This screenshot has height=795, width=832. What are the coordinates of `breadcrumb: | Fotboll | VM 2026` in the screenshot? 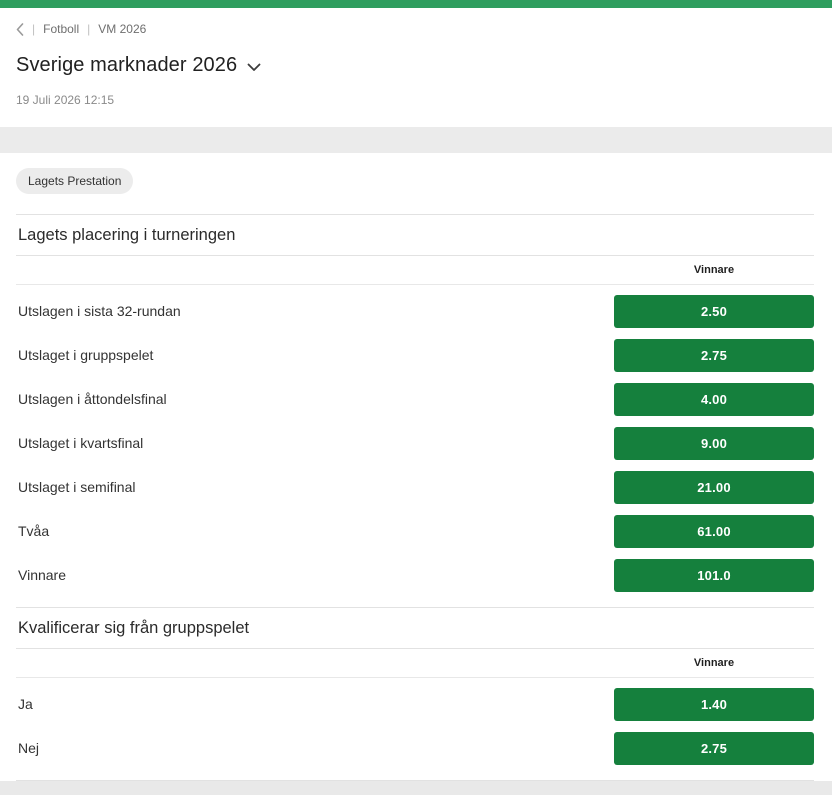 It's located at (416, 29).